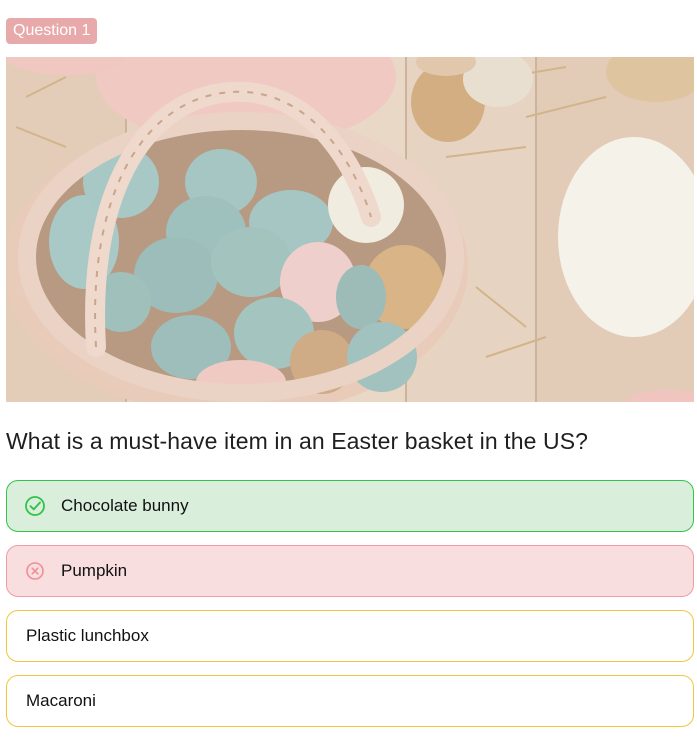 Image resolution: width=697 pixels, height=747 pixels. I want to click on answer-option-macaroni: Macaroni, so click(350, 701).